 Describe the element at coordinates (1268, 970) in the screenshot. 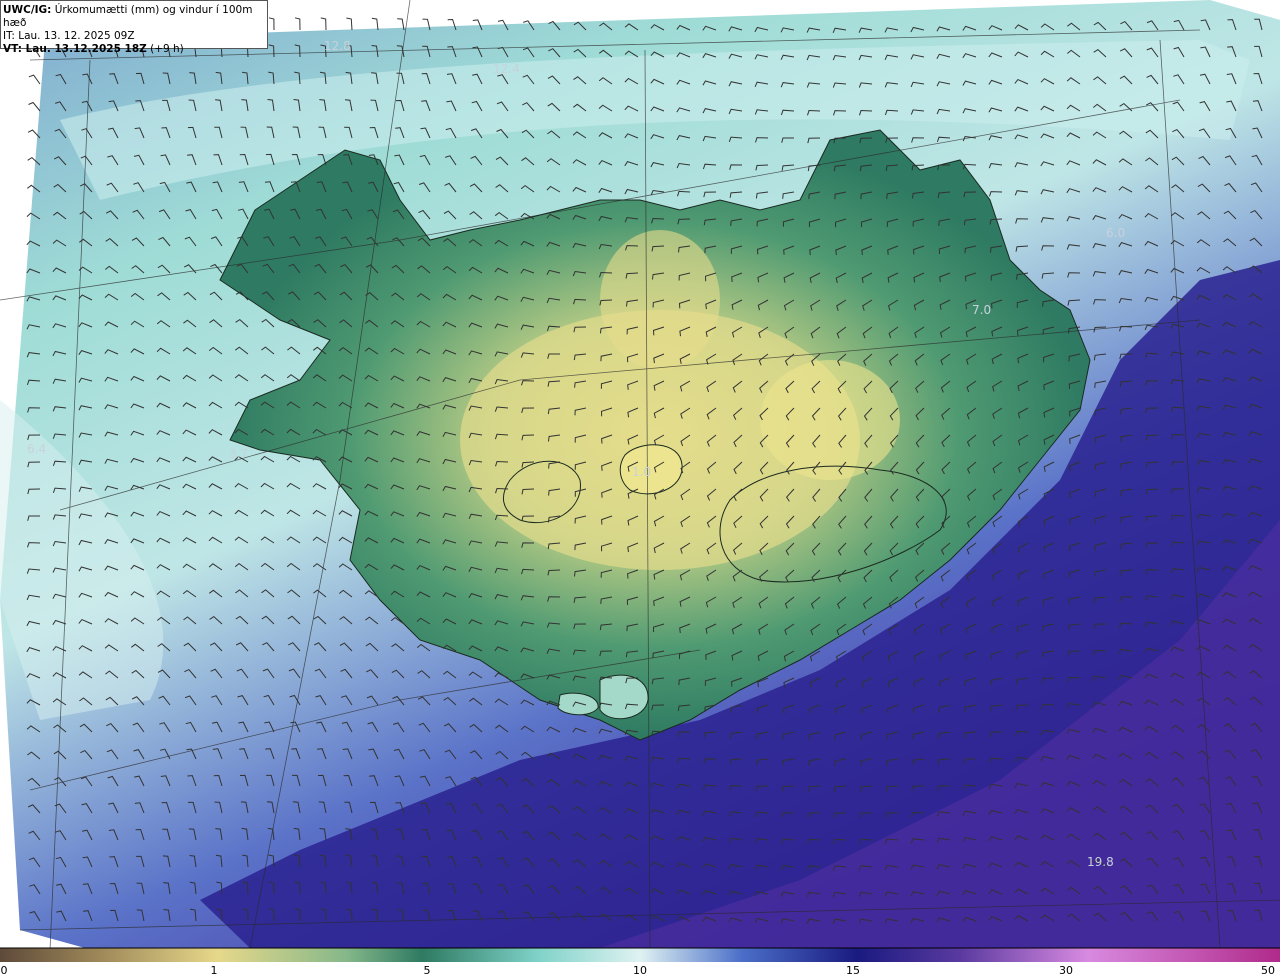

I see `colorbar-tick: 50` at that location.